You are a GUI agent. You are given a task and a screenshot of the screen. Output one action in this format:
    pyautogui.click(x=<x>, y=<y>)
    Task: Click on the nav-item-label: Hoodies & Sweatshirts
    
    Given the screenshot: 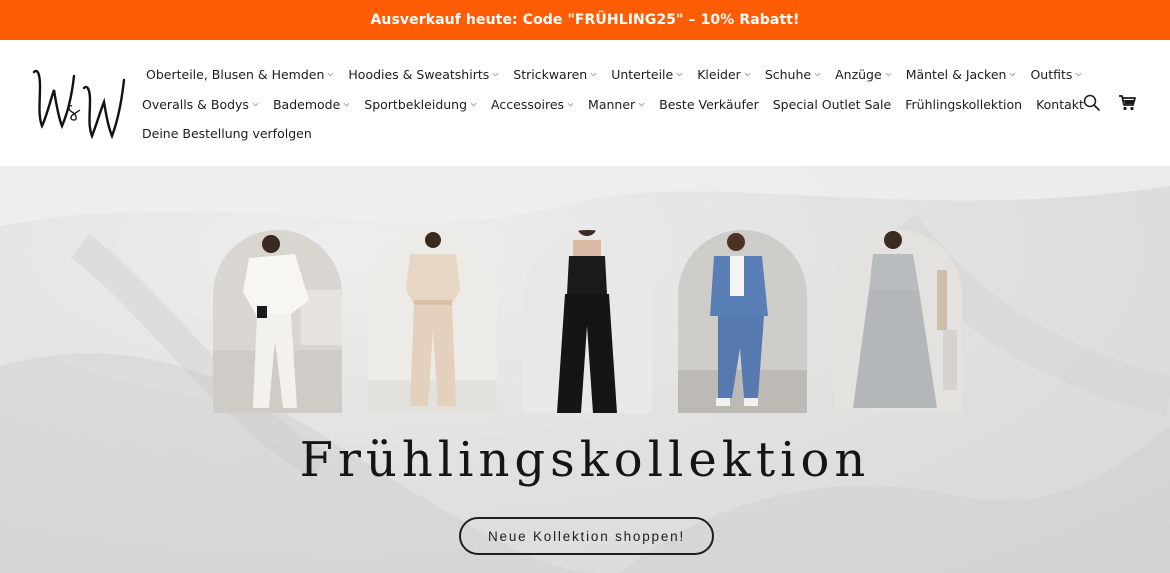 What is the action you would take?
    pyautogui.click(x=419, y=75)
    